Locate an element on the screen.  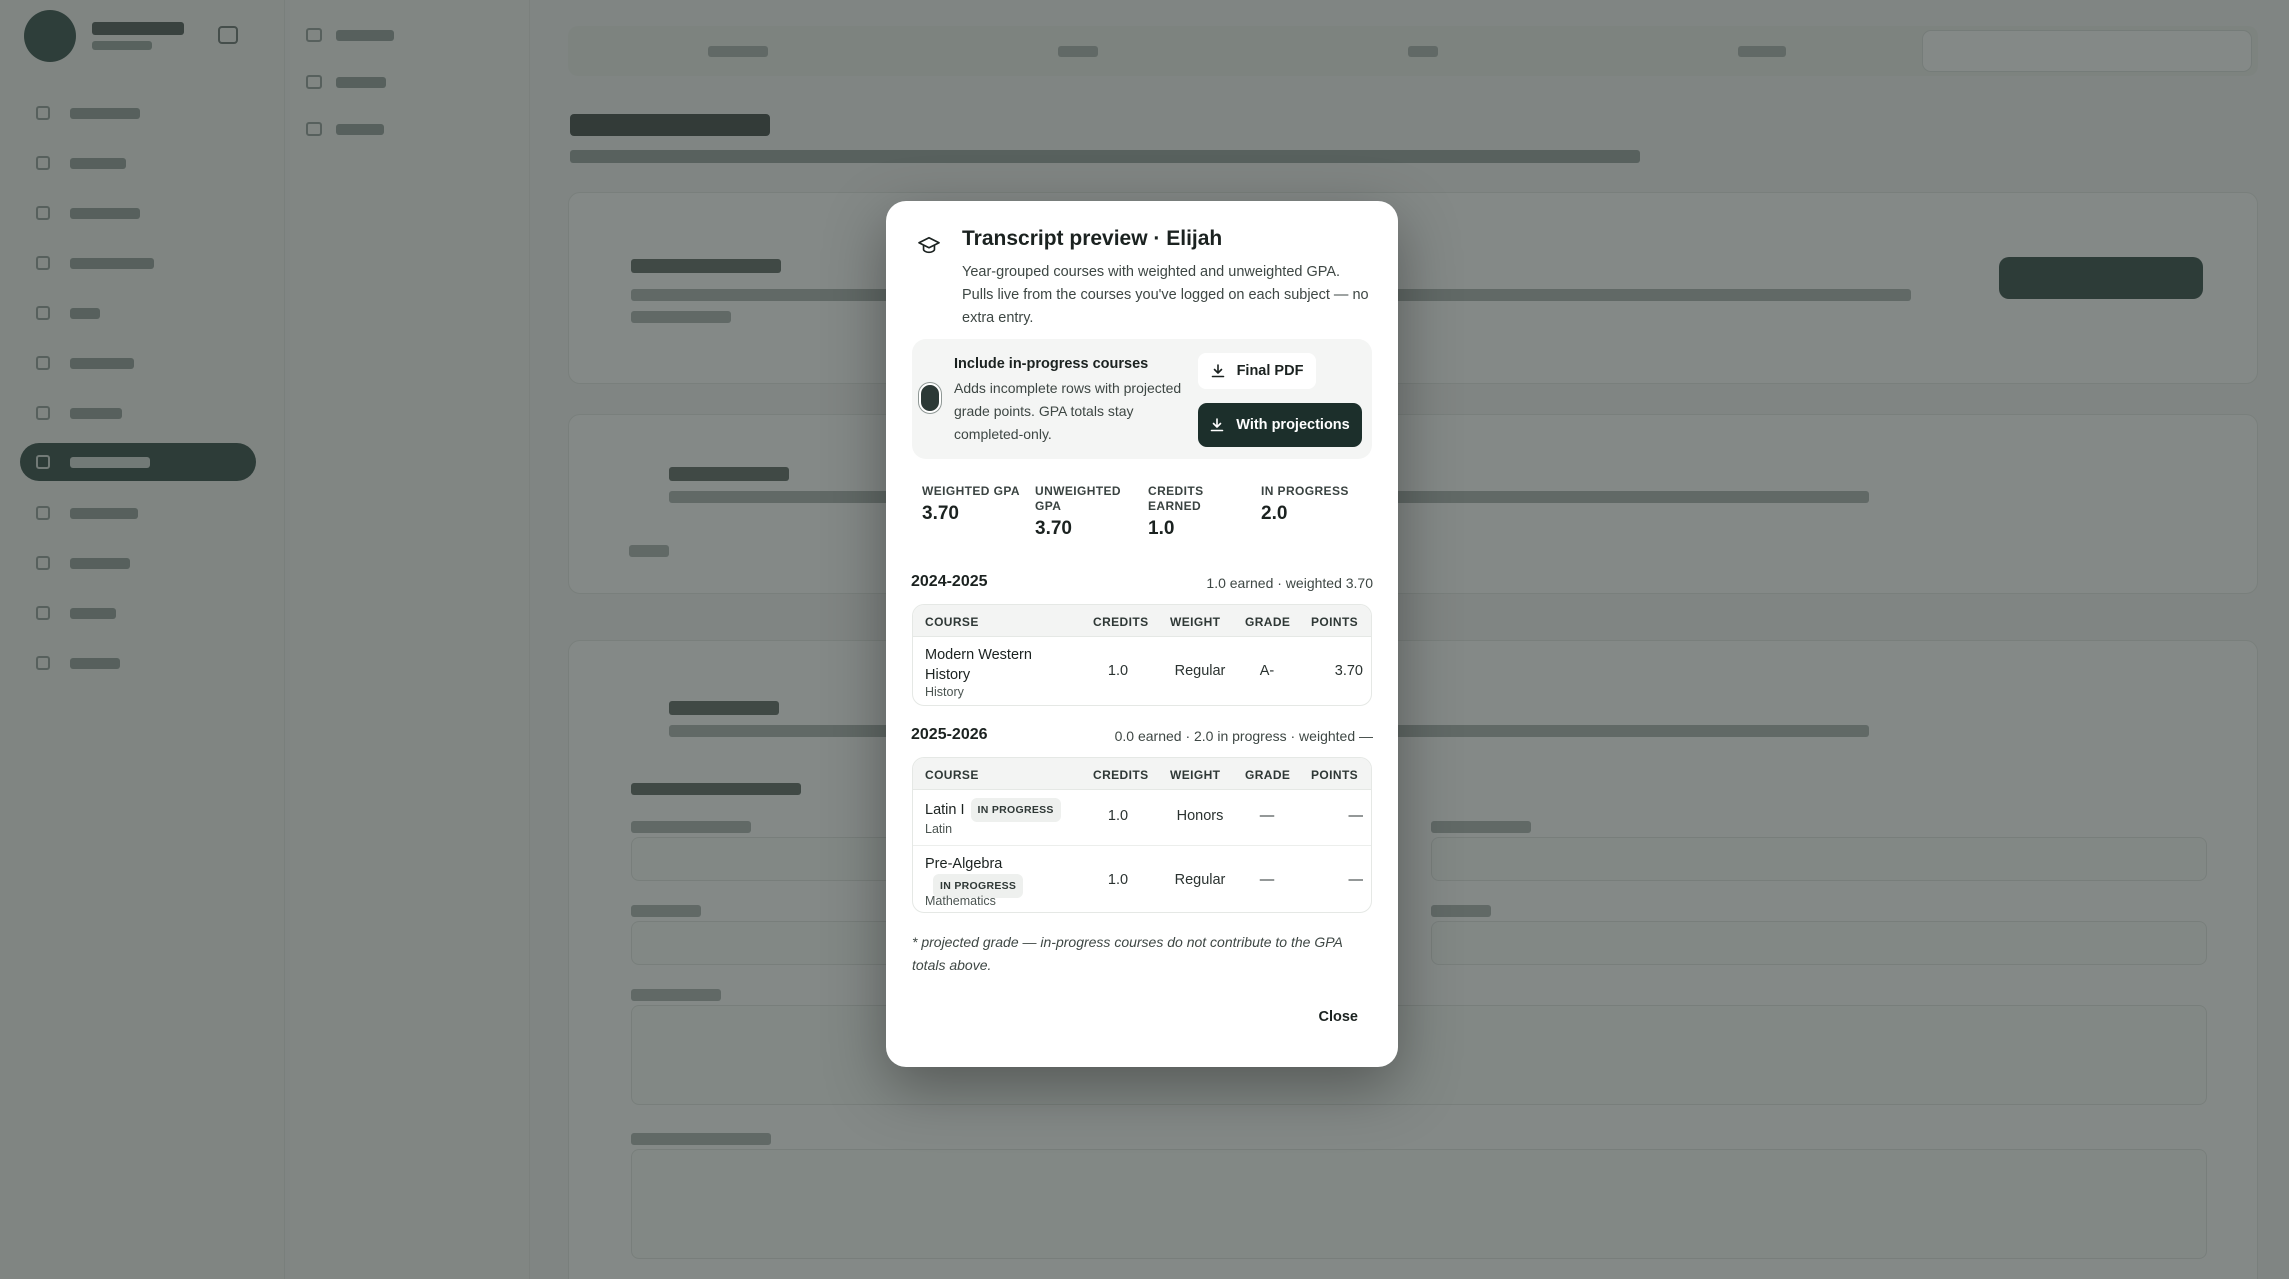
with-projections-button: With projections is located at coordinates (1280, 425).